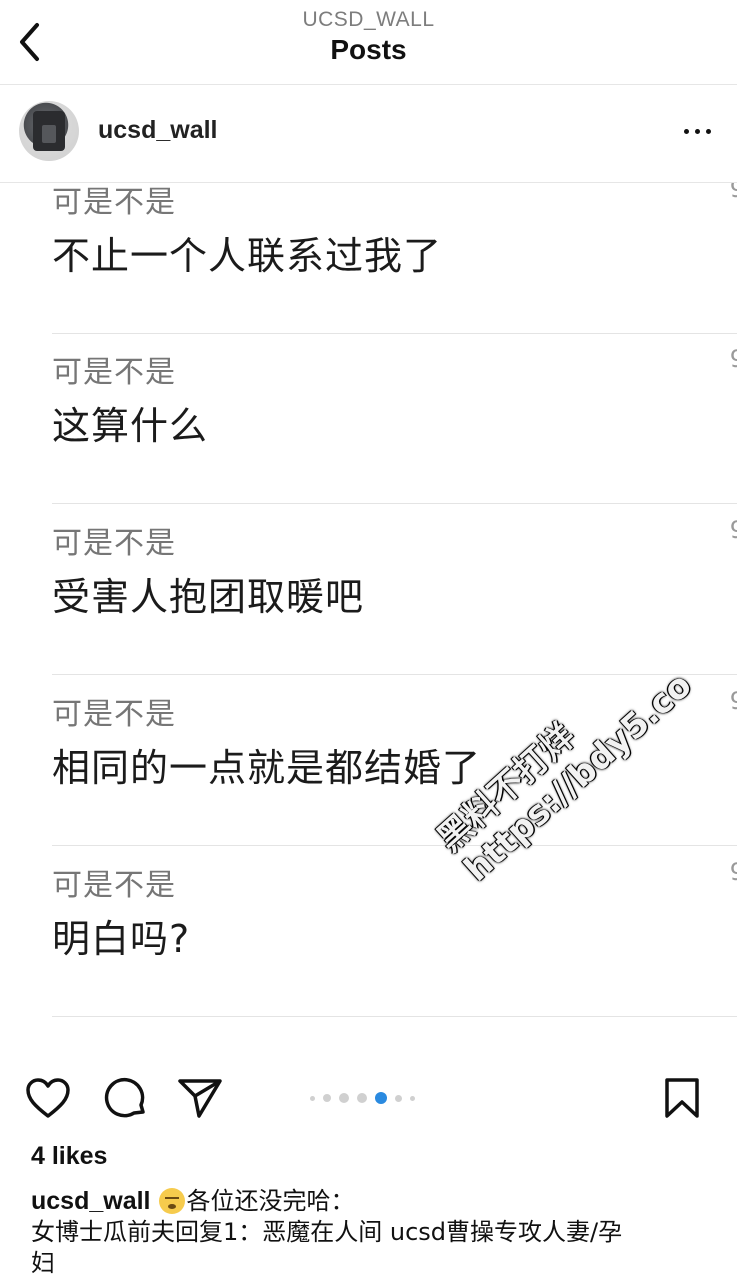 The height and width of the screenshot is (1280, 737). I want to click on comment-text: 这算什么, so click(130, 426).